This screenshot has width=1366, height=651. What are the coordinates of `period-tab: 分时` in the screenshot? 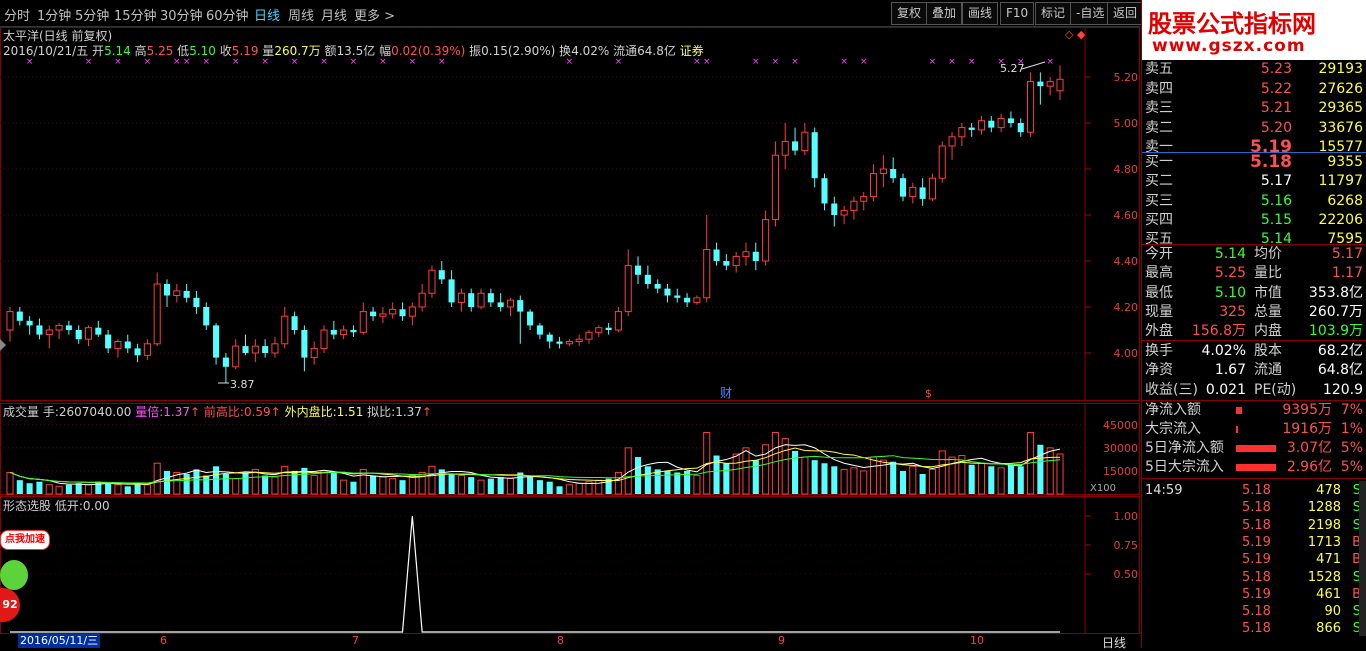 It's located at (17, 14).